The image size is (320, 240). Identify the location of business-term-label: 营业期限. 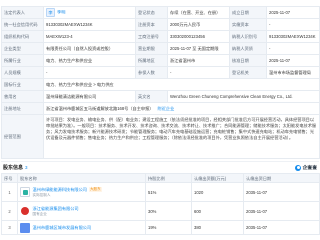
(151, 48).